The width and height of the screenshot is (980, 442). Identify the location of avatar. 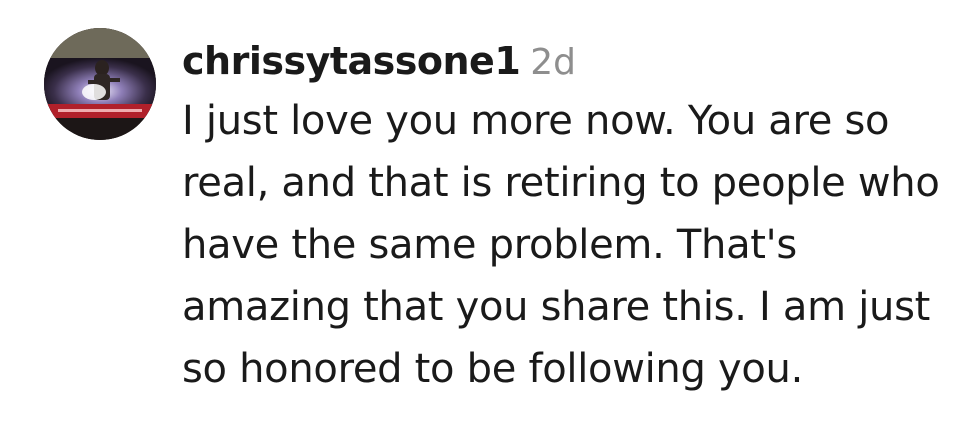
(100, 84).